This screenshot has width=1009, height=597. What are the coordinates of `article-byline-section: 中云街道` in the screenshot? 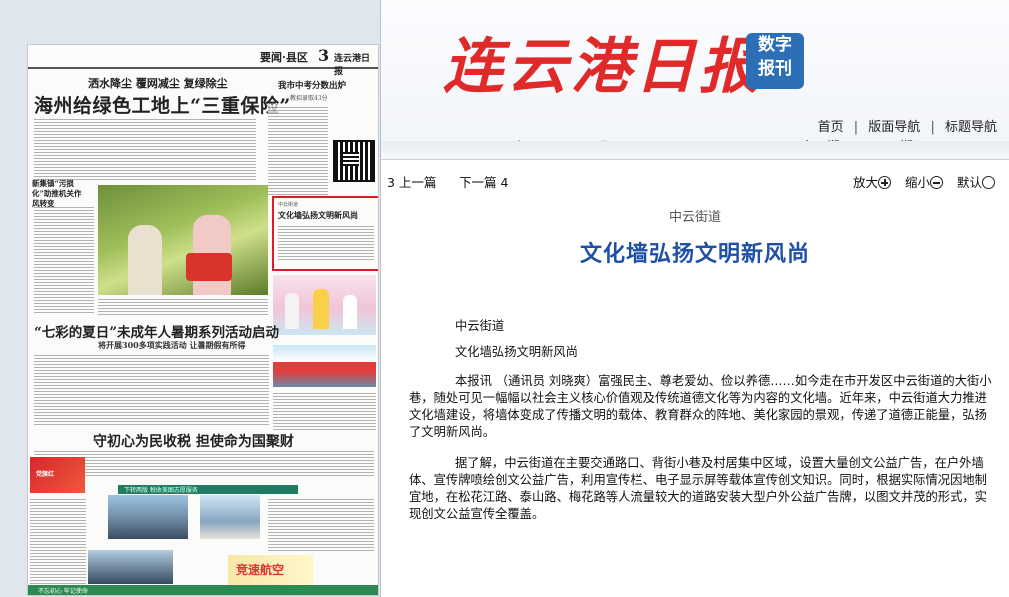 It's located at (480, 326).